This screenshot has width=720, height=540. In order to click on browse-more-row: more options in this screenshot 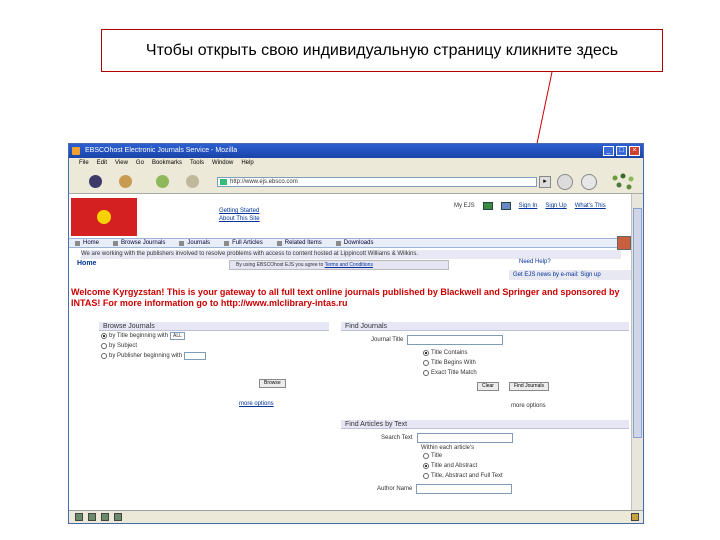, I will do `click(214, 401)`.